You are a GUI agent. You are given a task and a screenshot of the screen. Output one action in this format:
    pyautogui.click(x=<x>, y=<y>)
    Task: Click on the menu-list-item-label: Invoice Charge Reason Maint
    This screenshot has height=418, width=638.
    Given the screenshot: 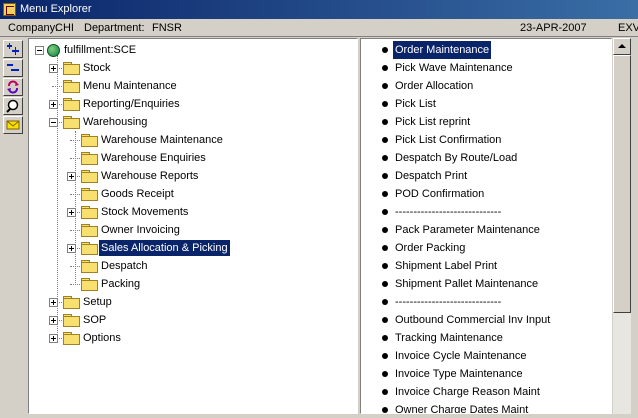 What is the action you would take?
    pyautogui.click(x=467, y=392)
    